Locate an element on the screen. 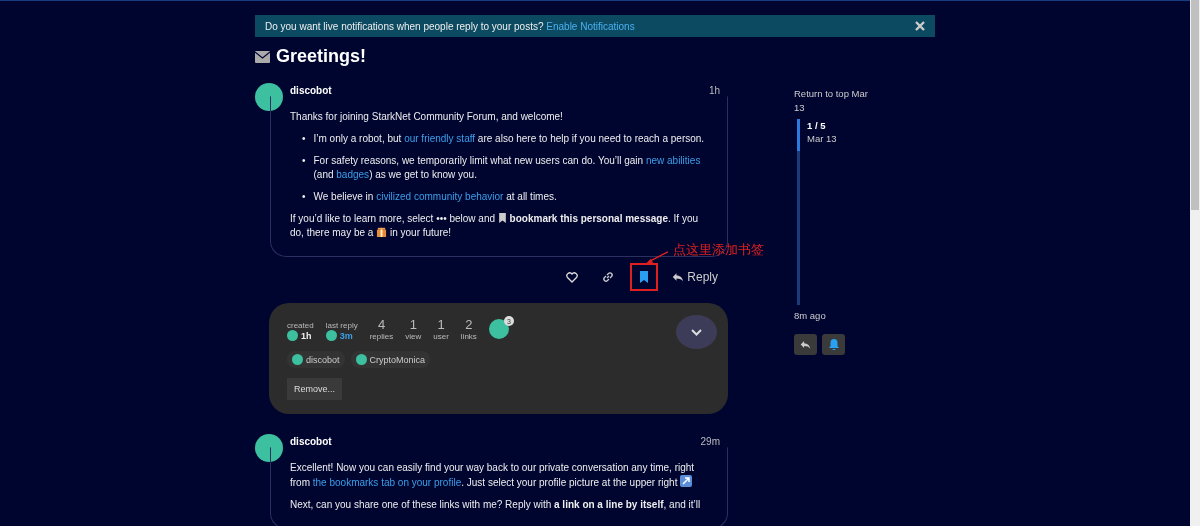  heart-icon is located at coordinates (572, 277).